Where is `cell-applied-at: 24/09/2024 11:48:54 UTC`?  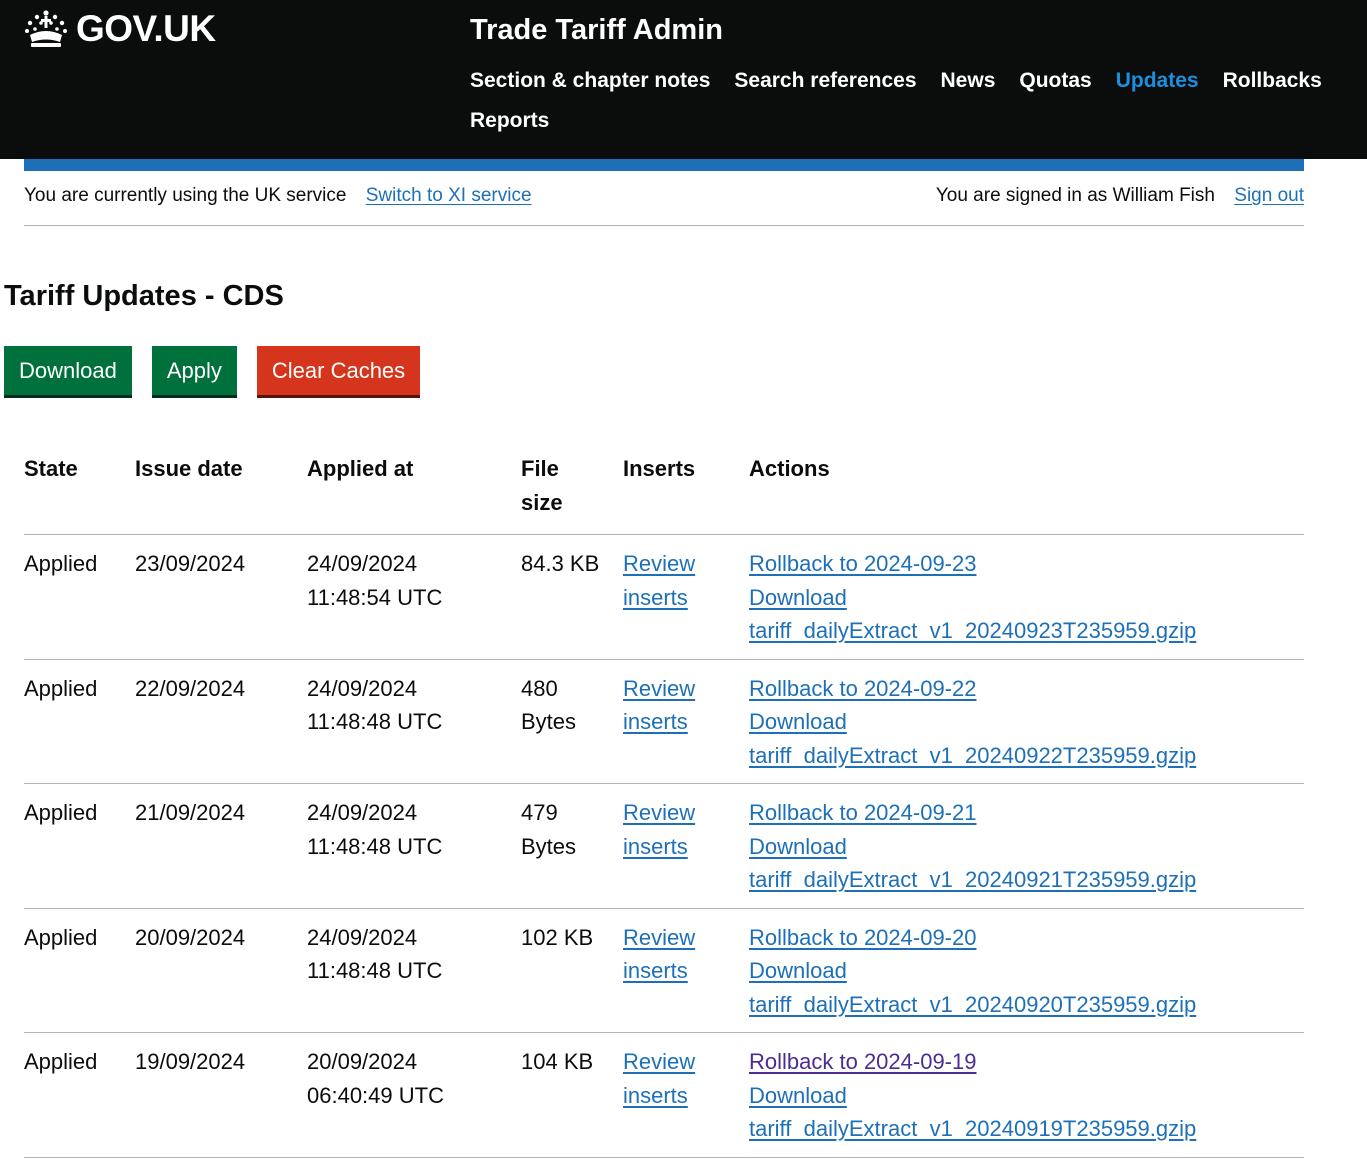 cell-applied-at: 24/09/2024 11:48:54 UTC is located at coordinates (414, 597).